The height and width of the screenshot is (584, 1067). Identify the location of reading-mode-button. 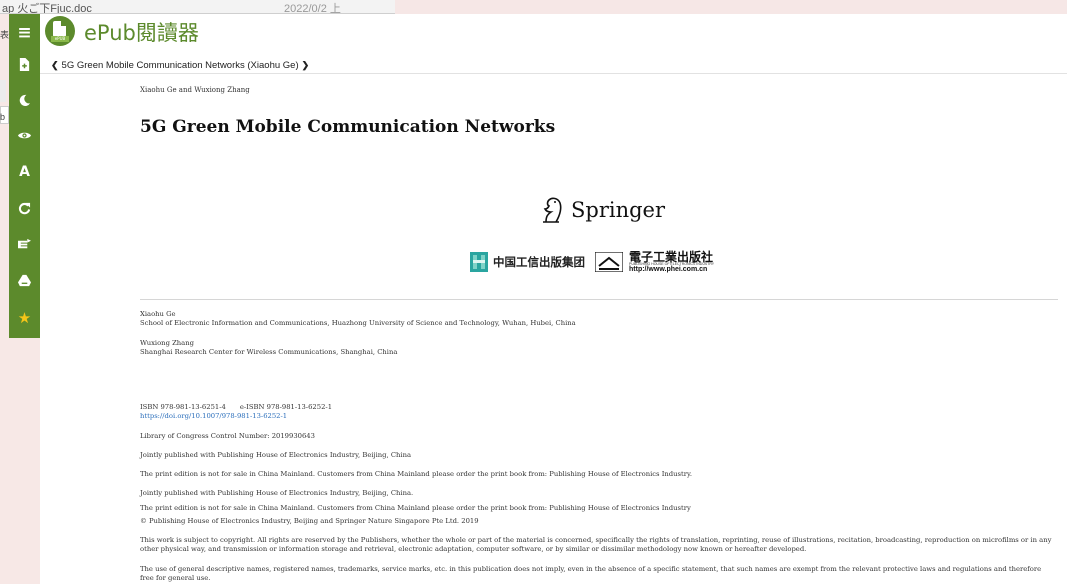
(24, 244).